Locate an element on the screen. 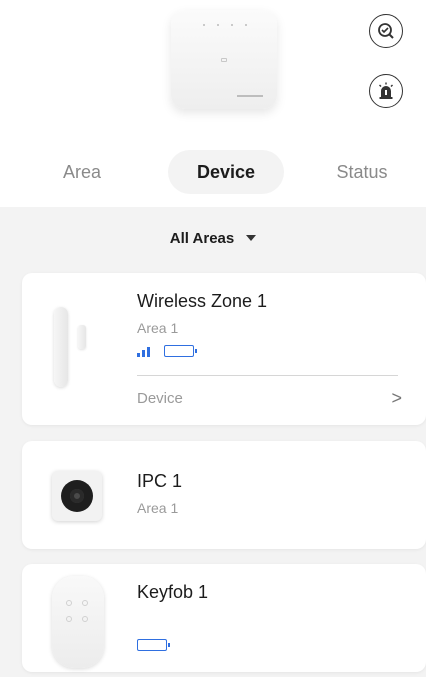 This screenshot has width=426, height=677. card-divider is located at coordinates (267, 375).